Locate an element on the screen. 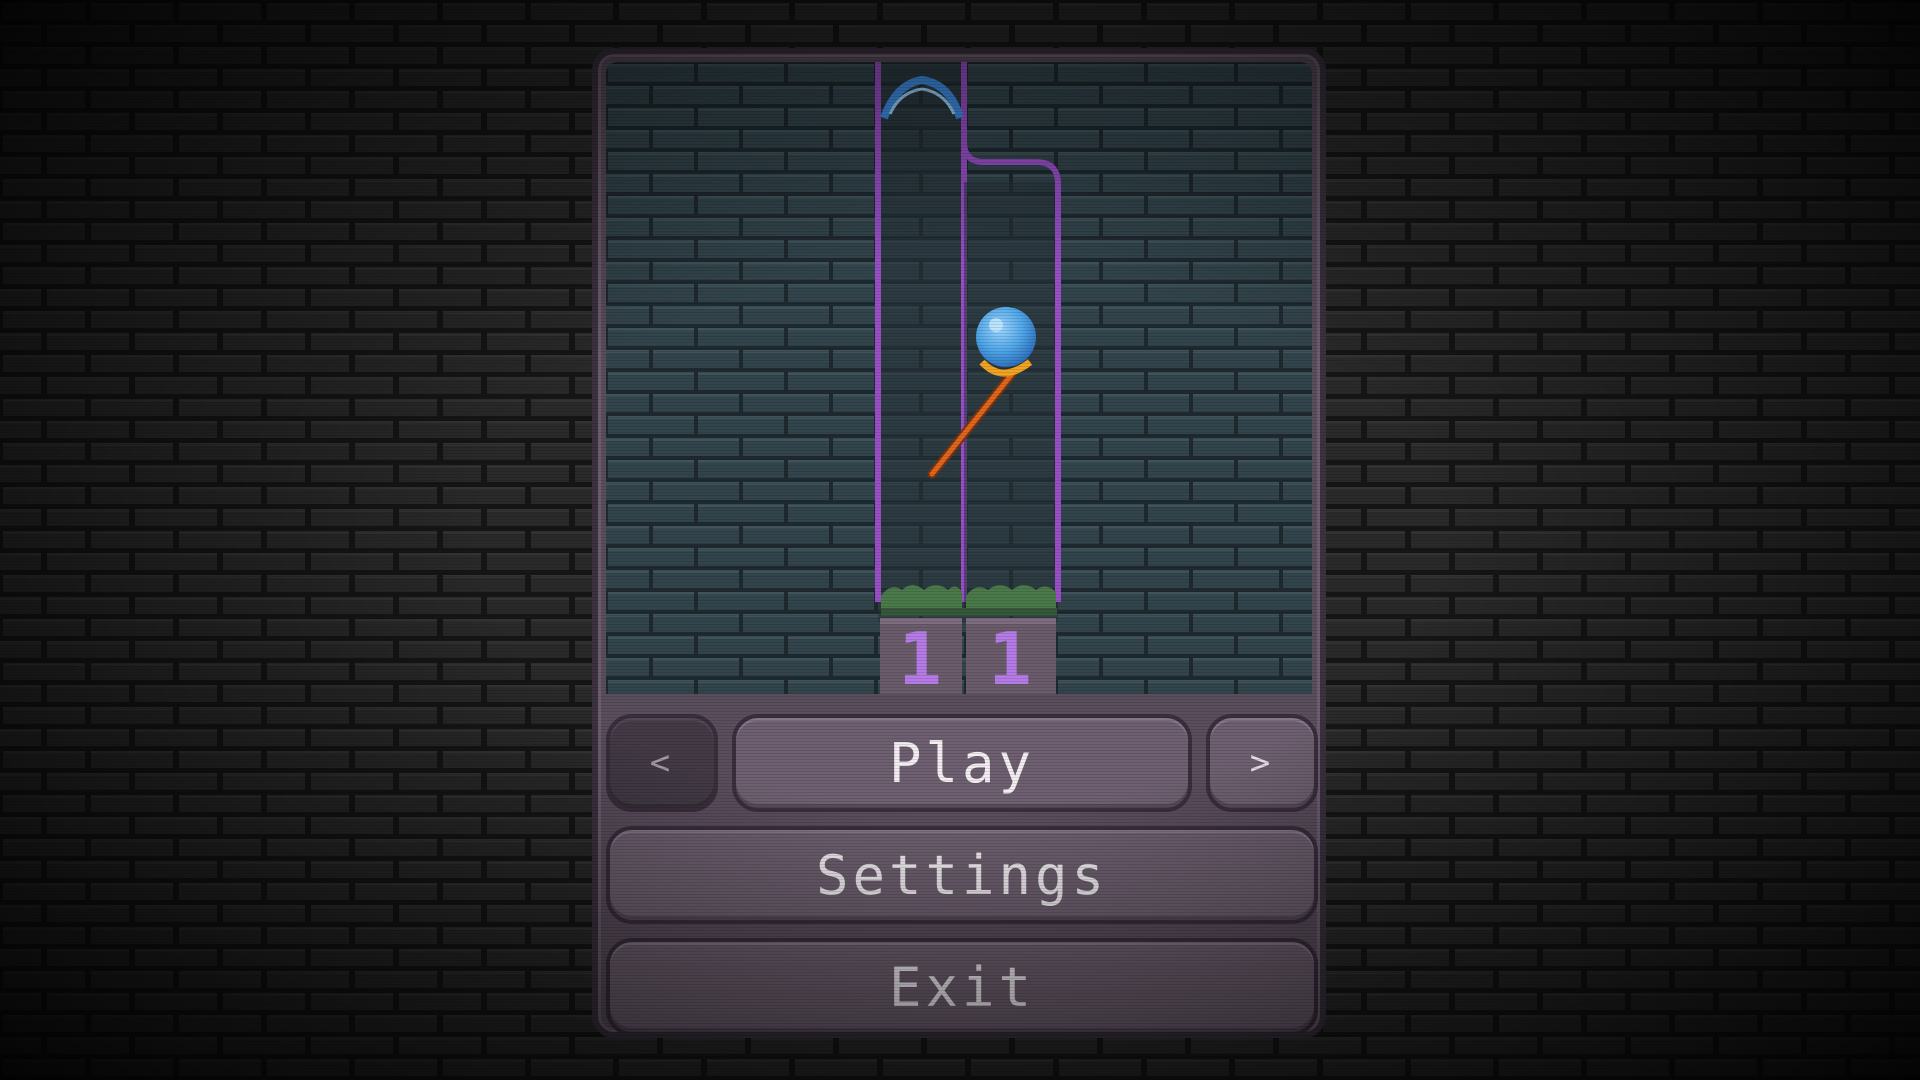 The image size is (1920, 1080). play-button: Play is located at coordinates (962, 763).